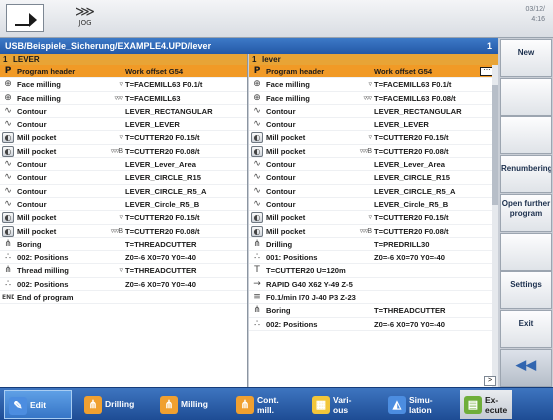  I want to click on program-step-row: → RAPID G40 X62 Y-49 Z-5, so click(373, 285).